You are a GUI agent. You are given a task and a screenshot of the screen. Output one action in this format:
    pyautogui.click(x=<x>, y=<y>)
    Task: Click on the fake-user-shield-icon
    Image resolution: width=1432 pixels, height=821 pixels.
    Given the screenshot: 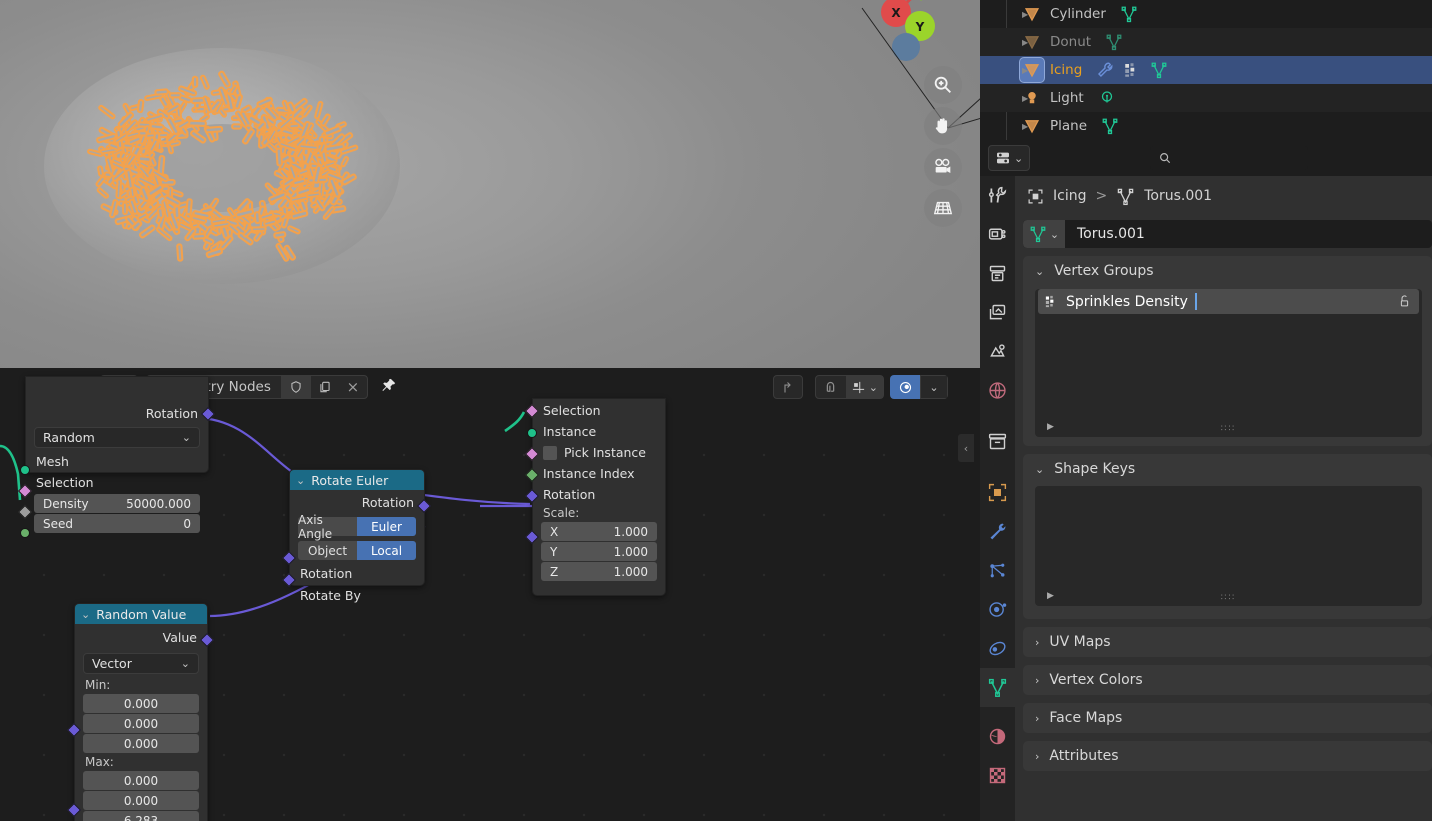 What is the action you would take?
    pyautogui.click(x=295, y=387)
    